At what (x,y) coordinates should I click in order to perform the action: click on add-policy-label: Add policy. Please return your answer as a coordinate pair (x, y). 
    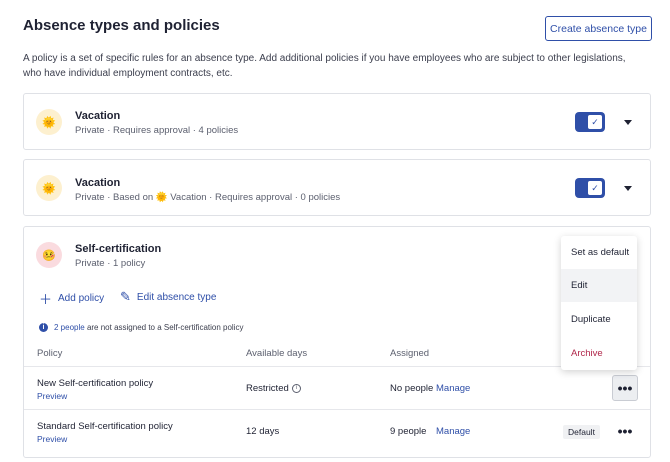
    Looking at the image, I should click on (81, 298).